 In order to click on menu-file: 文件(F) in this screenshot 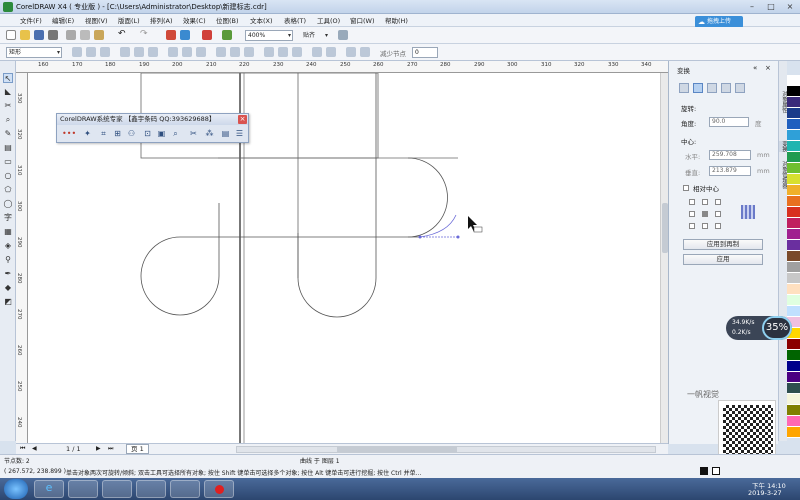, I will do `click(31, 20)`.